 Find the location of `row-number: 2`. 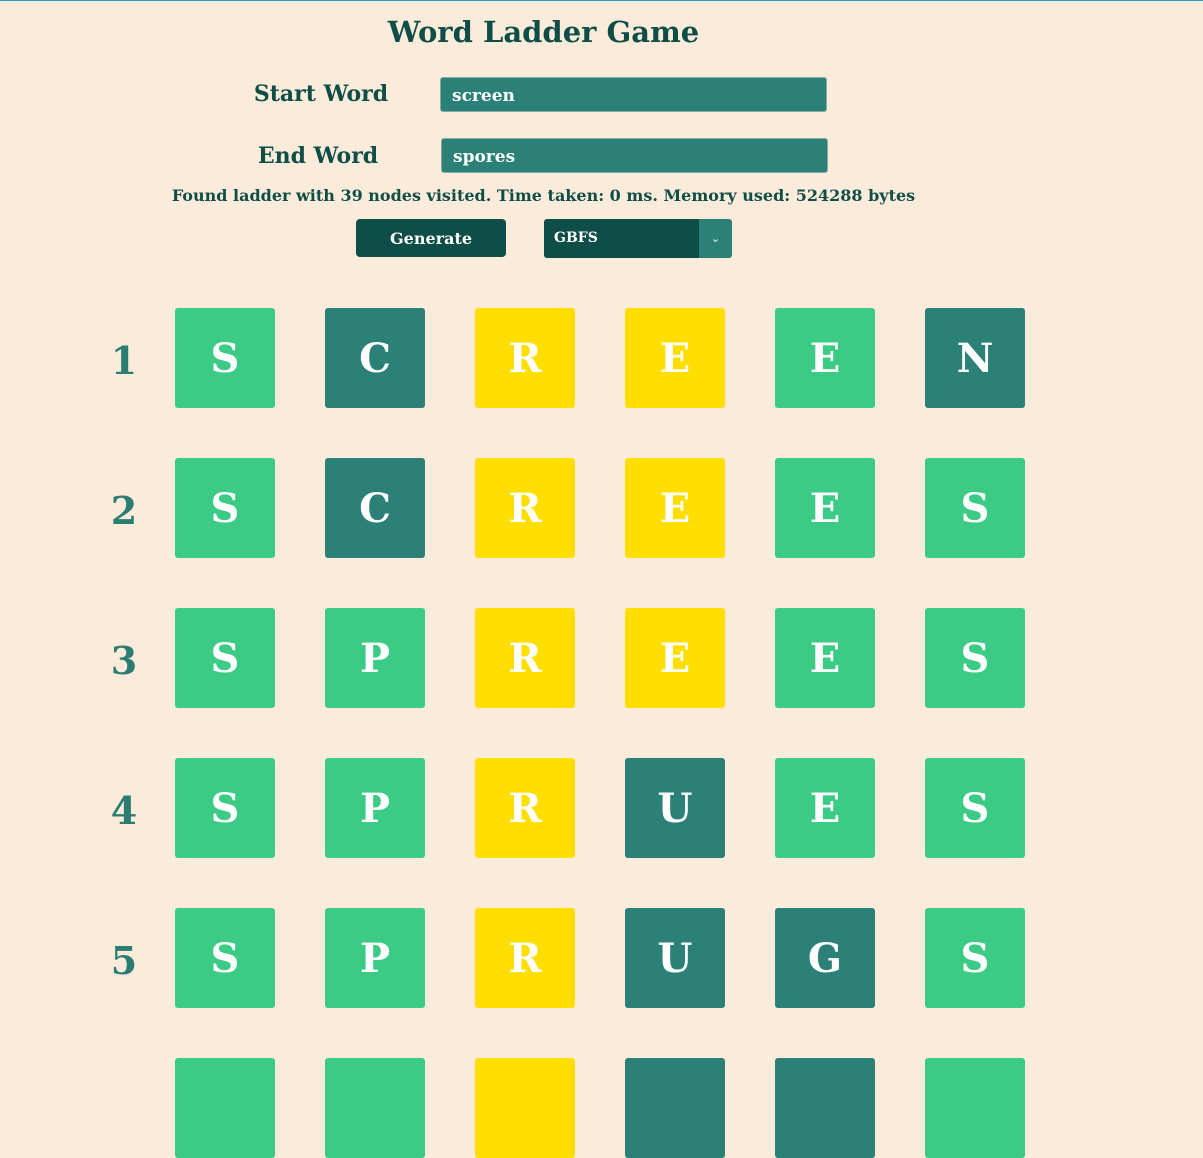

row-number: 2 is located at coordinates (124, 510).